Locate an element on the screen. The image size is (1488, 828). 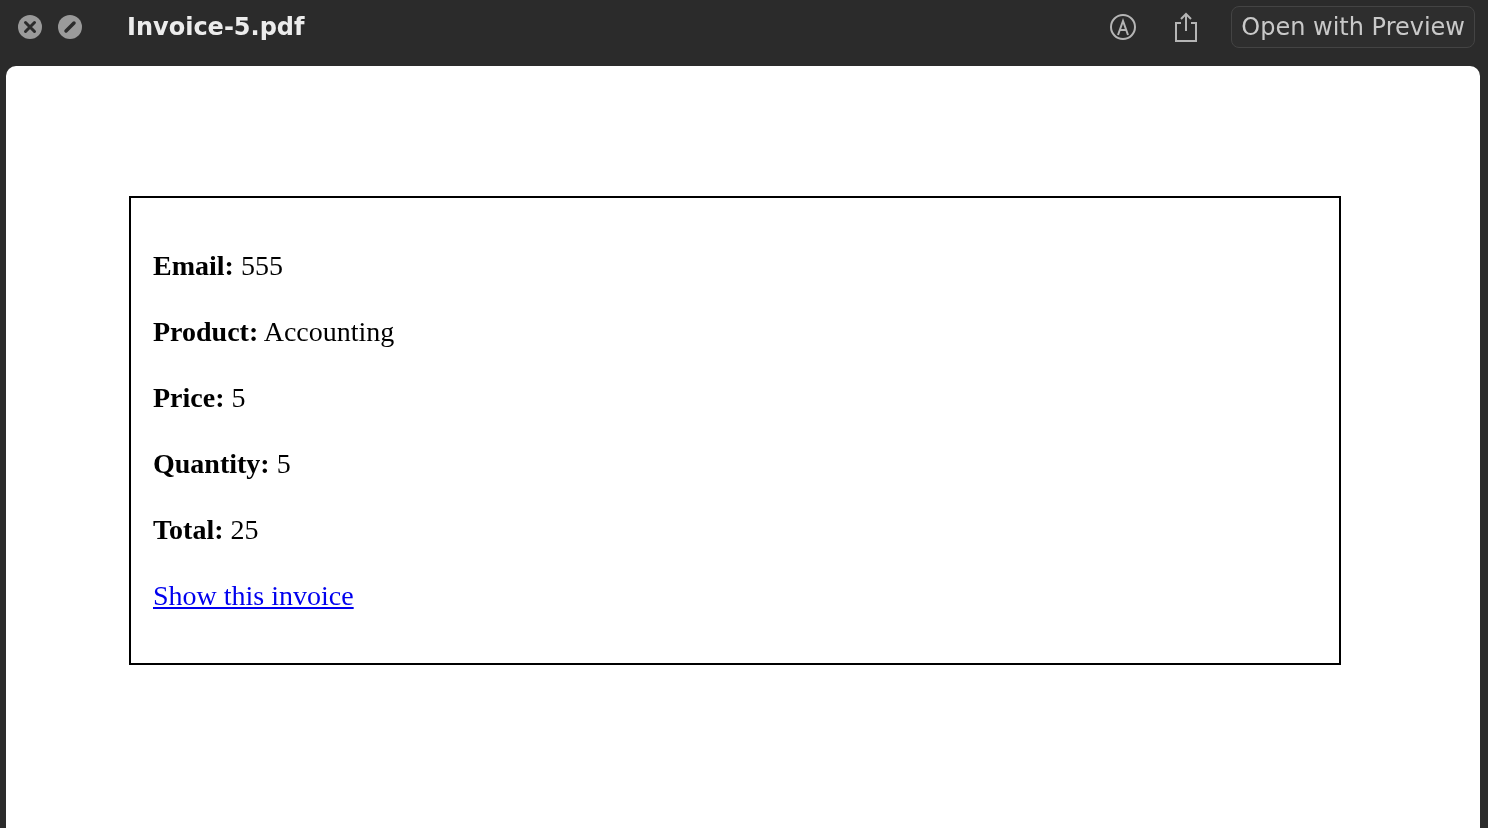
close-icon is located at coordinates (30, 27).